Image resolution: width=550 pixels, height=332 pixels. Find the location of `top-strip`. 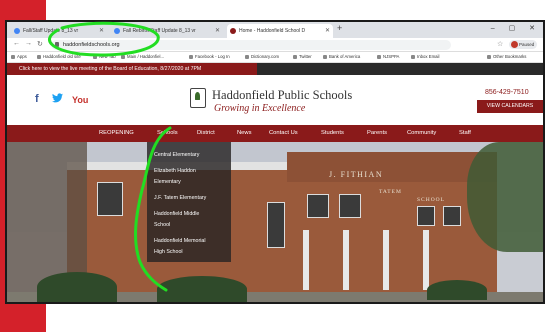

top-strip is located at coordinates (298, 10).